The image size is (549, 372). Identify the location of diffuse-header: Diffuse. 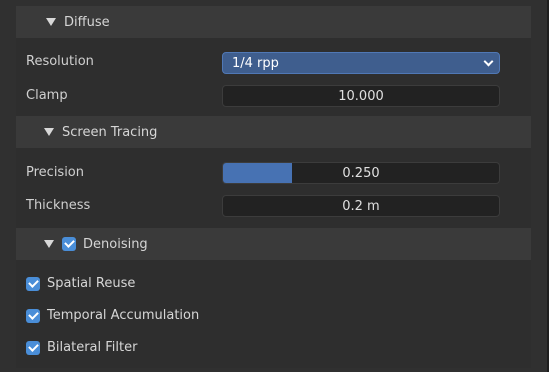
(273, 22).